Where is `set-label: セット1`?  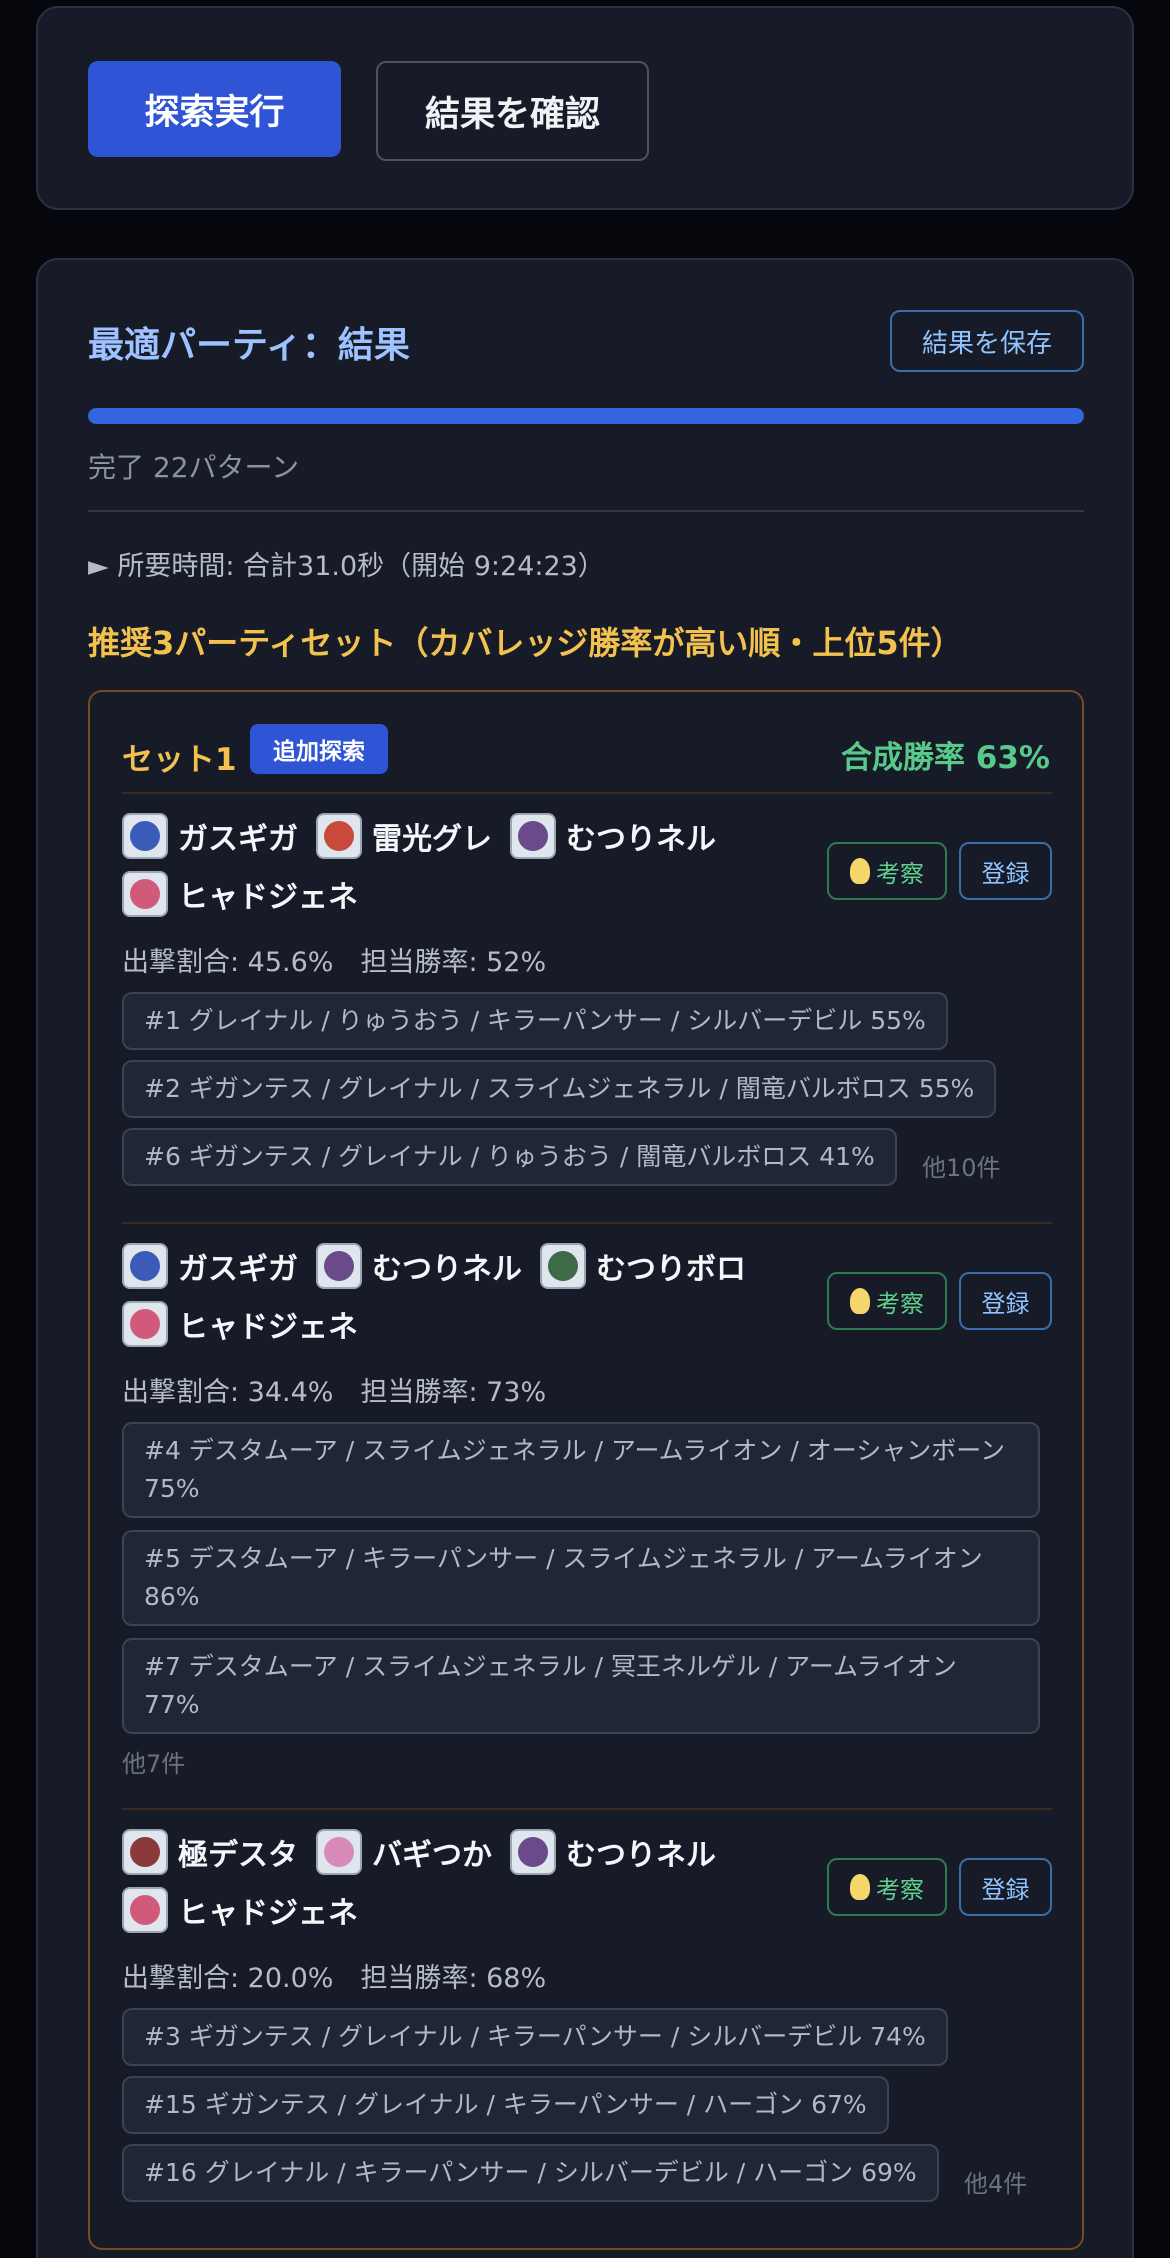
set-label: セット1 is located at coordinates (179, 760).